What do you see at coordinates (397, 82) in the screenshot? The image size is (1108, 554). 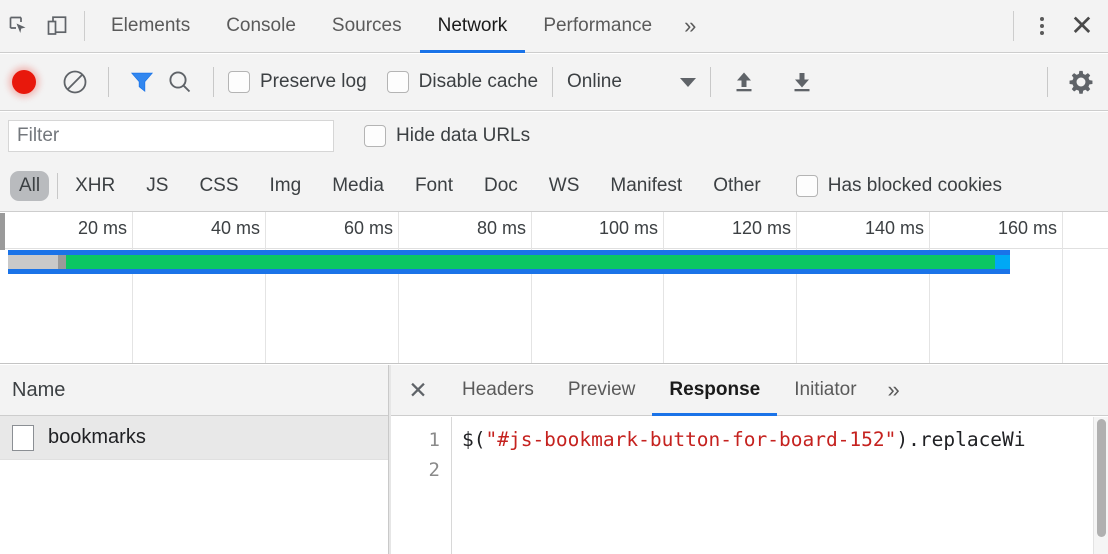 I see `disable-cache-box` at bounding box center [397, 82].